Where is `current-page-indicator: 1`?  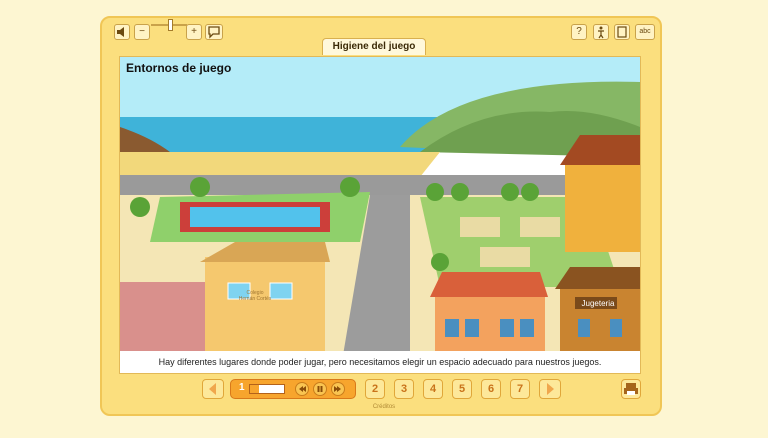
current-page-indicator: 1 is located at coordinates (293, 389).